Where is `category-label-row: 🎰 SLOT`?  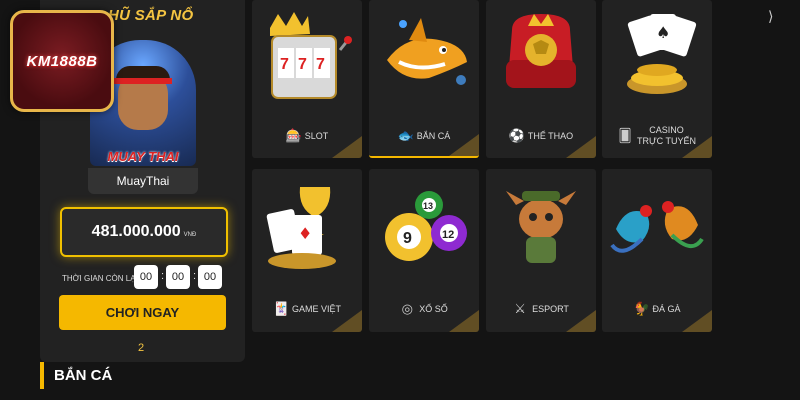 category-label-row: 🎰 SLOT is located at coordinates (307, 136).